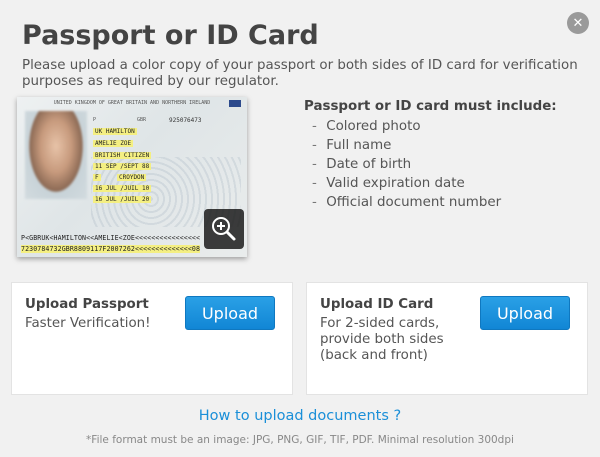  Describe the element at coordinates (113, 143) in the screenshot. I see `passport-given-names: AMELIE ZOE` at that location.